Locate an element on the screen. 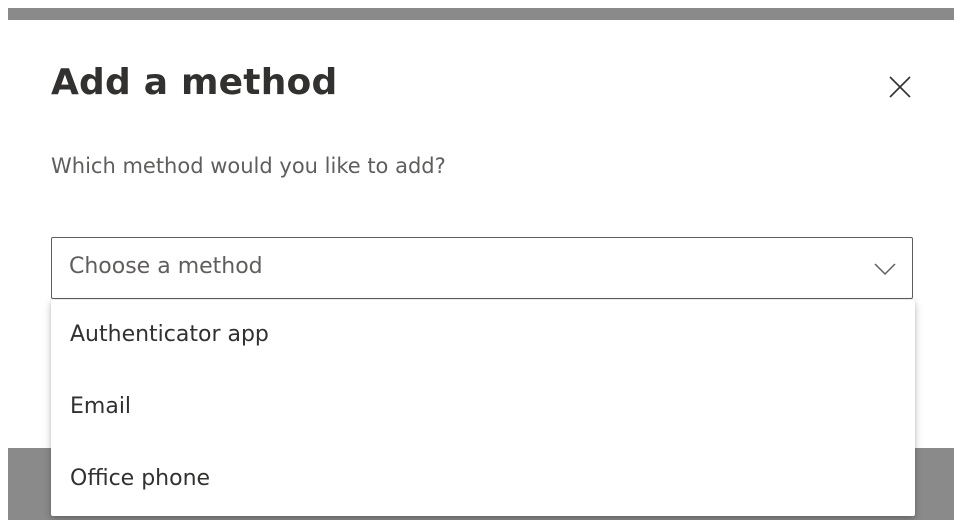 This screenshot has width=954, height=520. dialog-subtitle: Which method would you like to add? is located at coordinates (248, 166).